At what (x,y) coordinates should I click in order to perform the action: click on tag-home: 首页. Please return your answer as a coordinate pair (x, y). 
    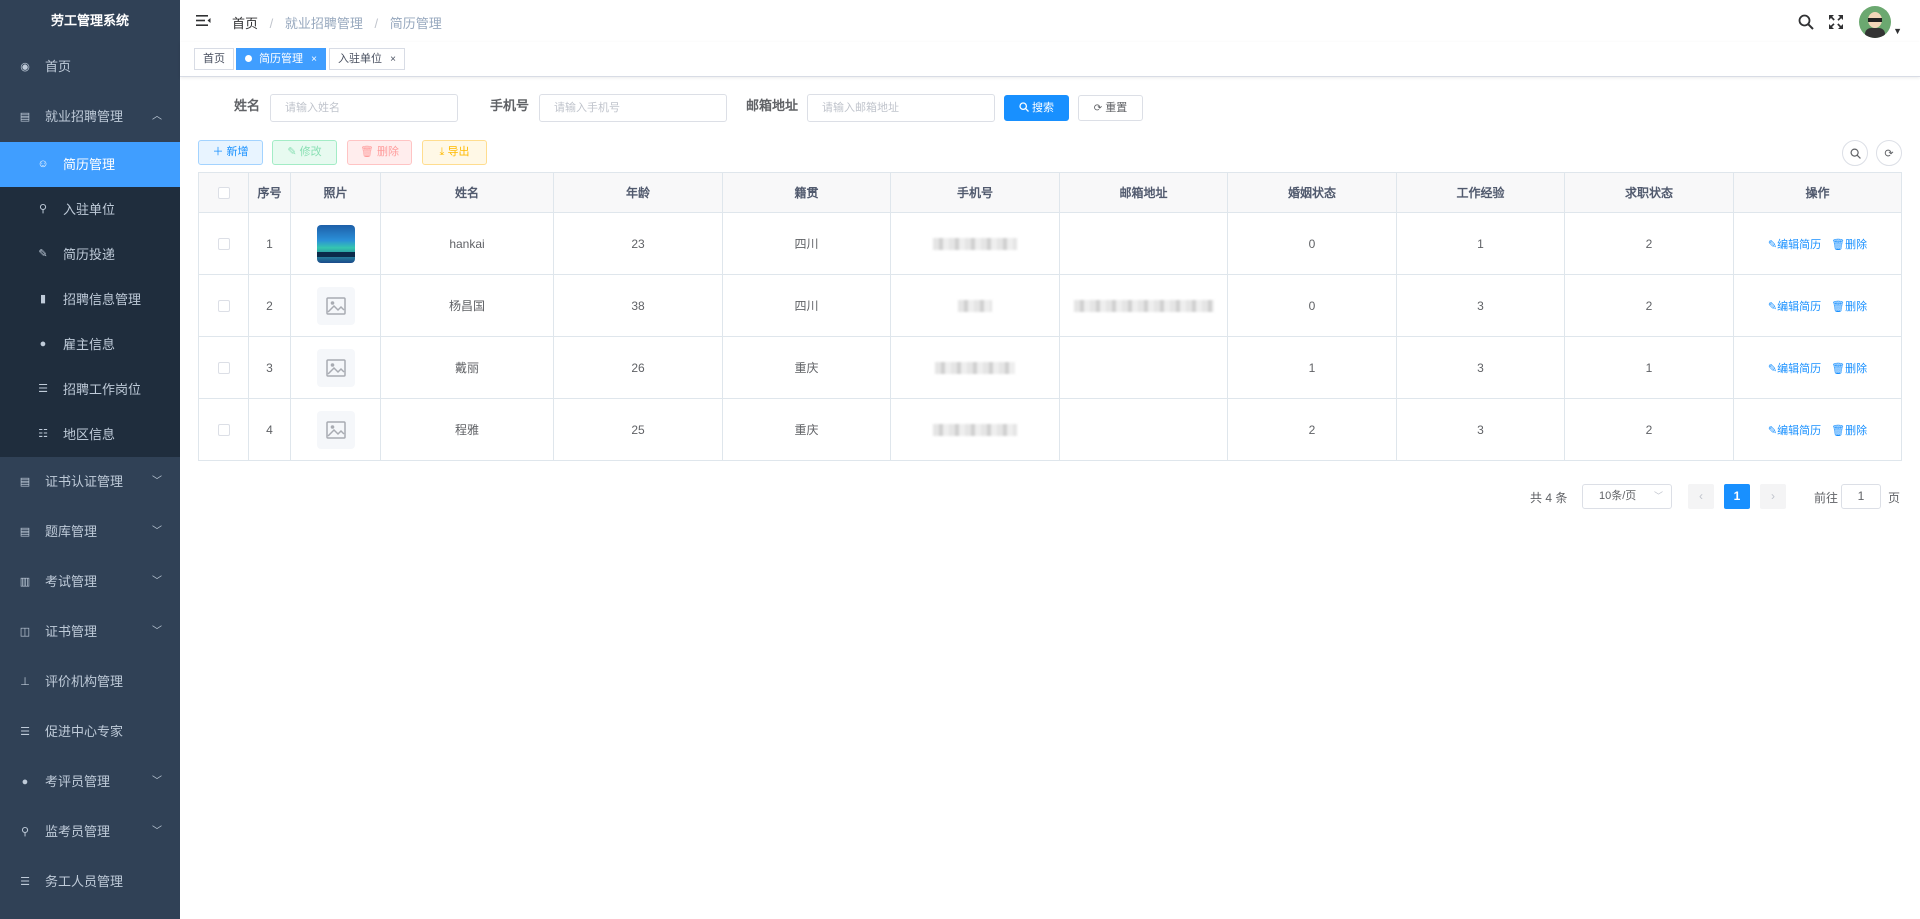
    Looking at the image, I should click on (214, 59).